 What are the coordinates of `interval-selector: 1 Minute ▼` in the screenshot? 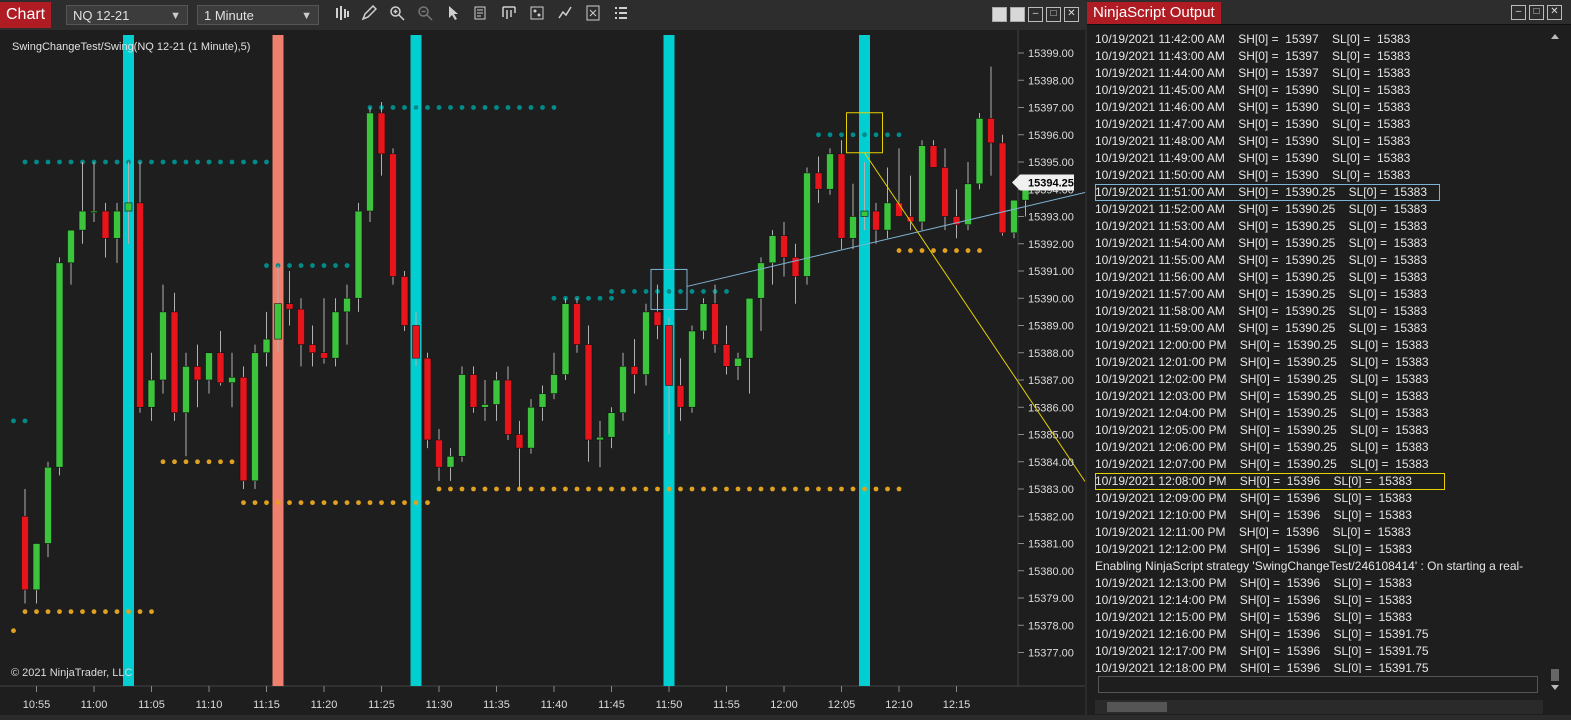 It's located at (258, 15).